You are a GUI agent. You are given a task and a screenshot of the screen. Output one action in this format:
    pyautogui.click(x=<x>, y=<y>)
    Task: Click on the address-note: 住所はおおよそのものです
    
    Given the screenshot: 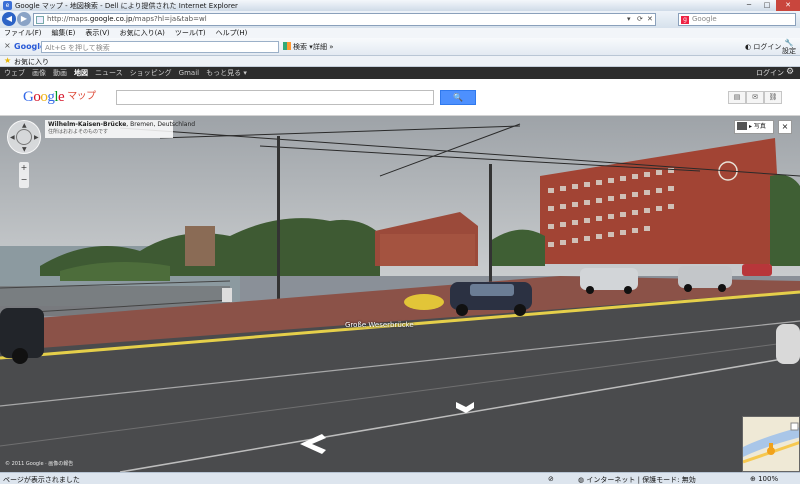 What is the action you would take?
    pyautogui.click(x=78, y=132)
    